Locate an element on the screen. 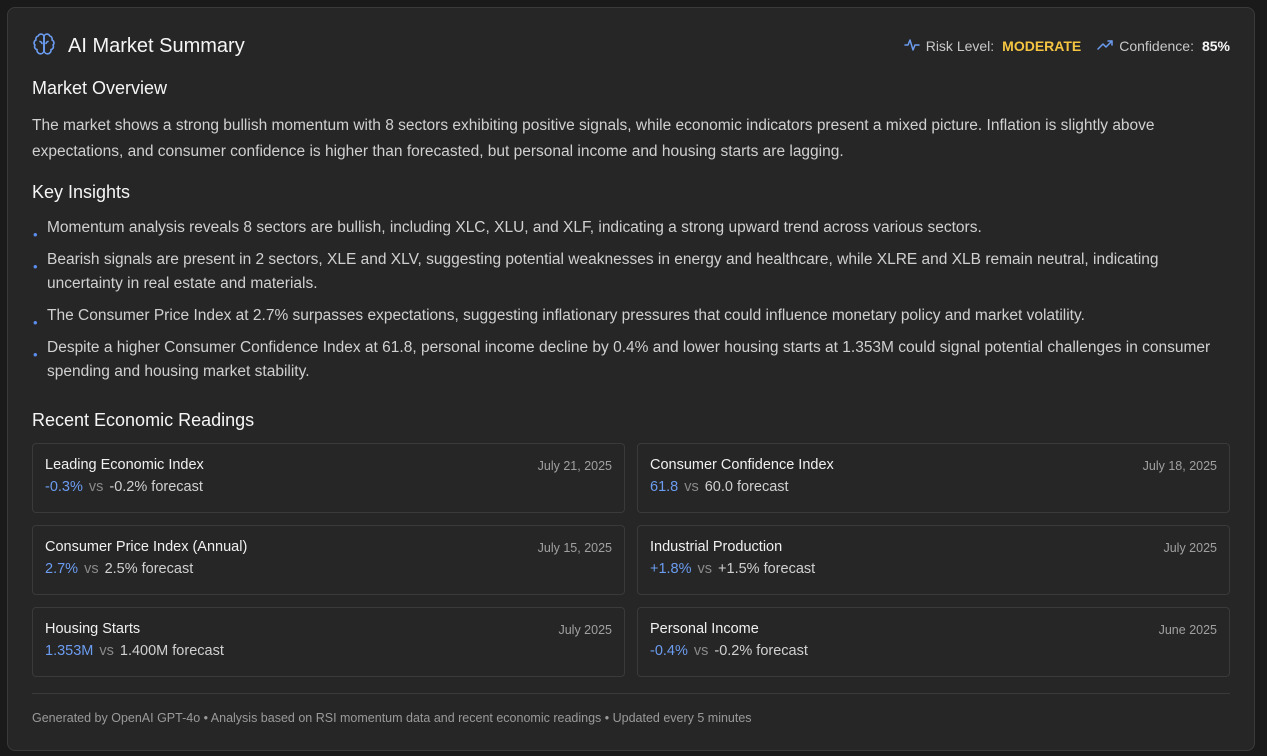 The height and width of the screenshot is (756, 1267). title-group: AI Market Summary is located at coordinates (138, 46).